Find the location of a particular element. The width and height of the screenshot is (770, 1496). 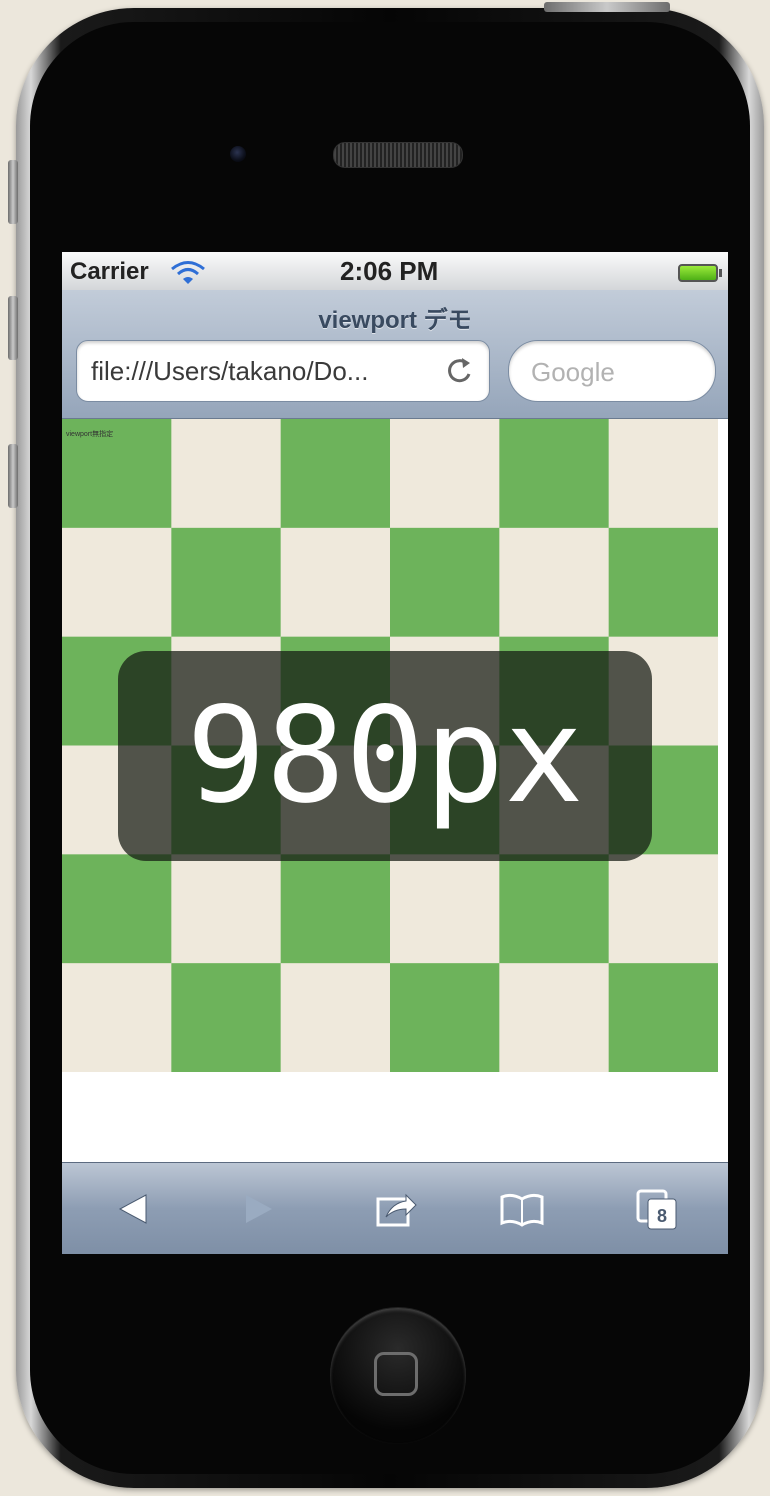

mute-switch is located at coordinates (13, 192).